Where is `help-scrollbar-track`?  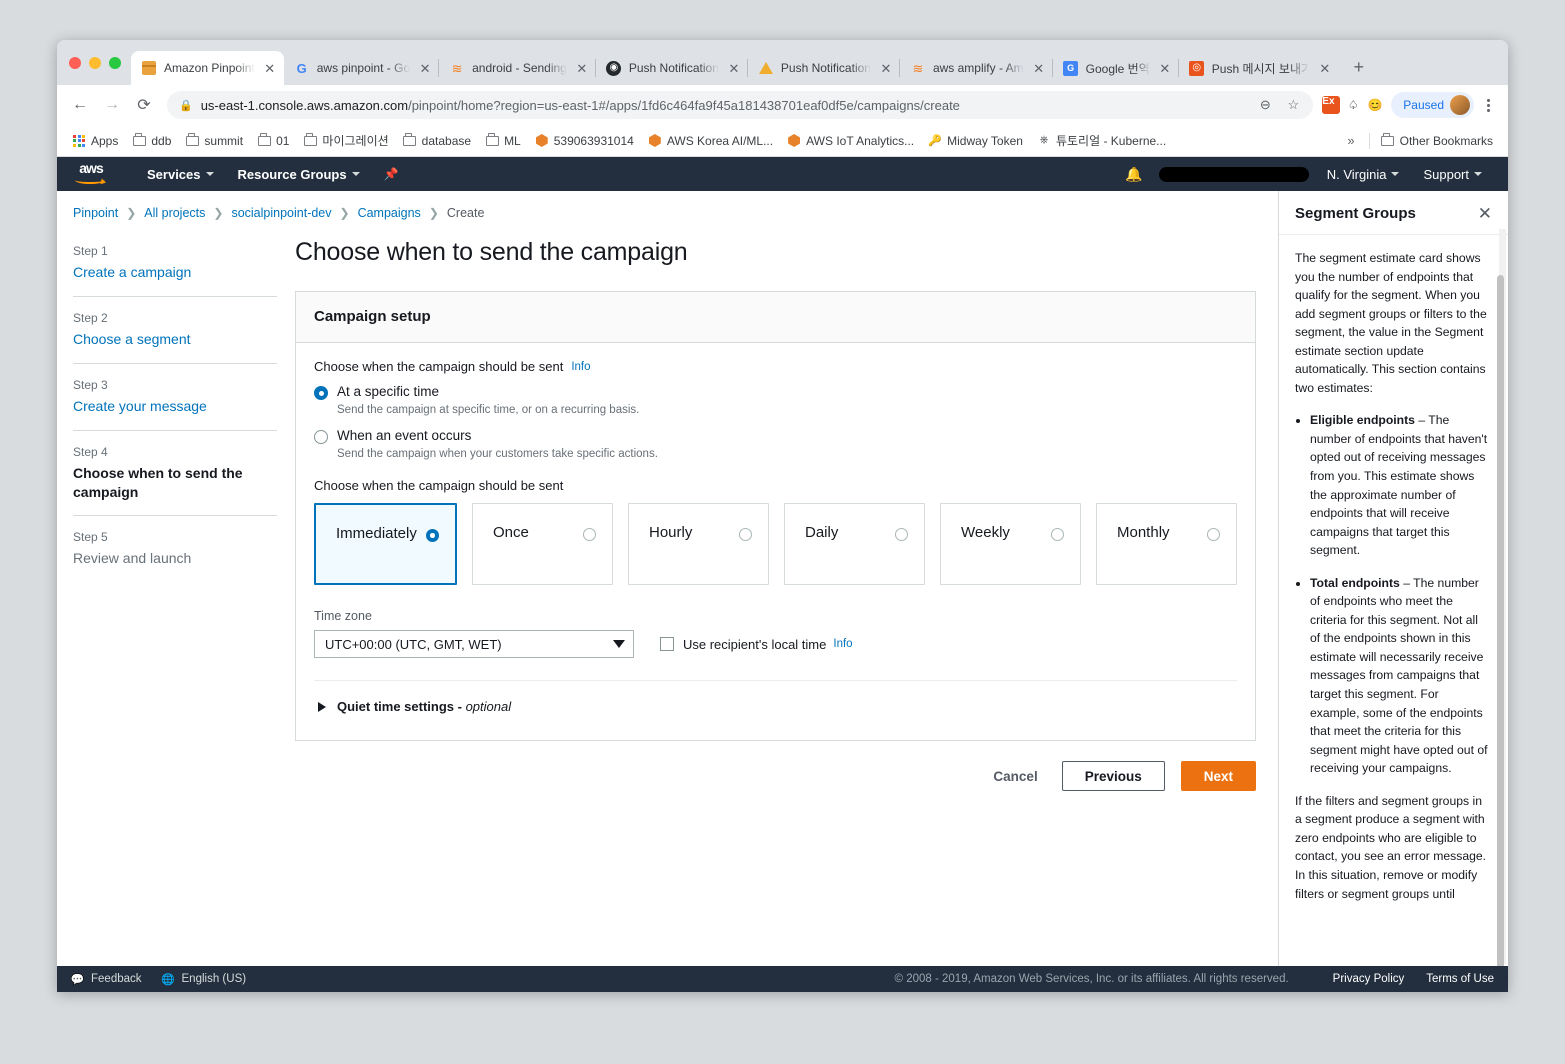 help-scrollbar-track is located at coordinates (1501, 610).